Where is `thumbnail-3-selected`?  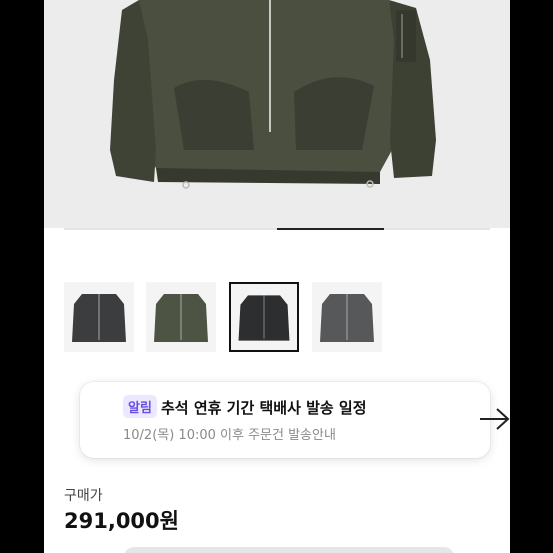 thumbnail-3-selected is located at coordinates (264, 317).